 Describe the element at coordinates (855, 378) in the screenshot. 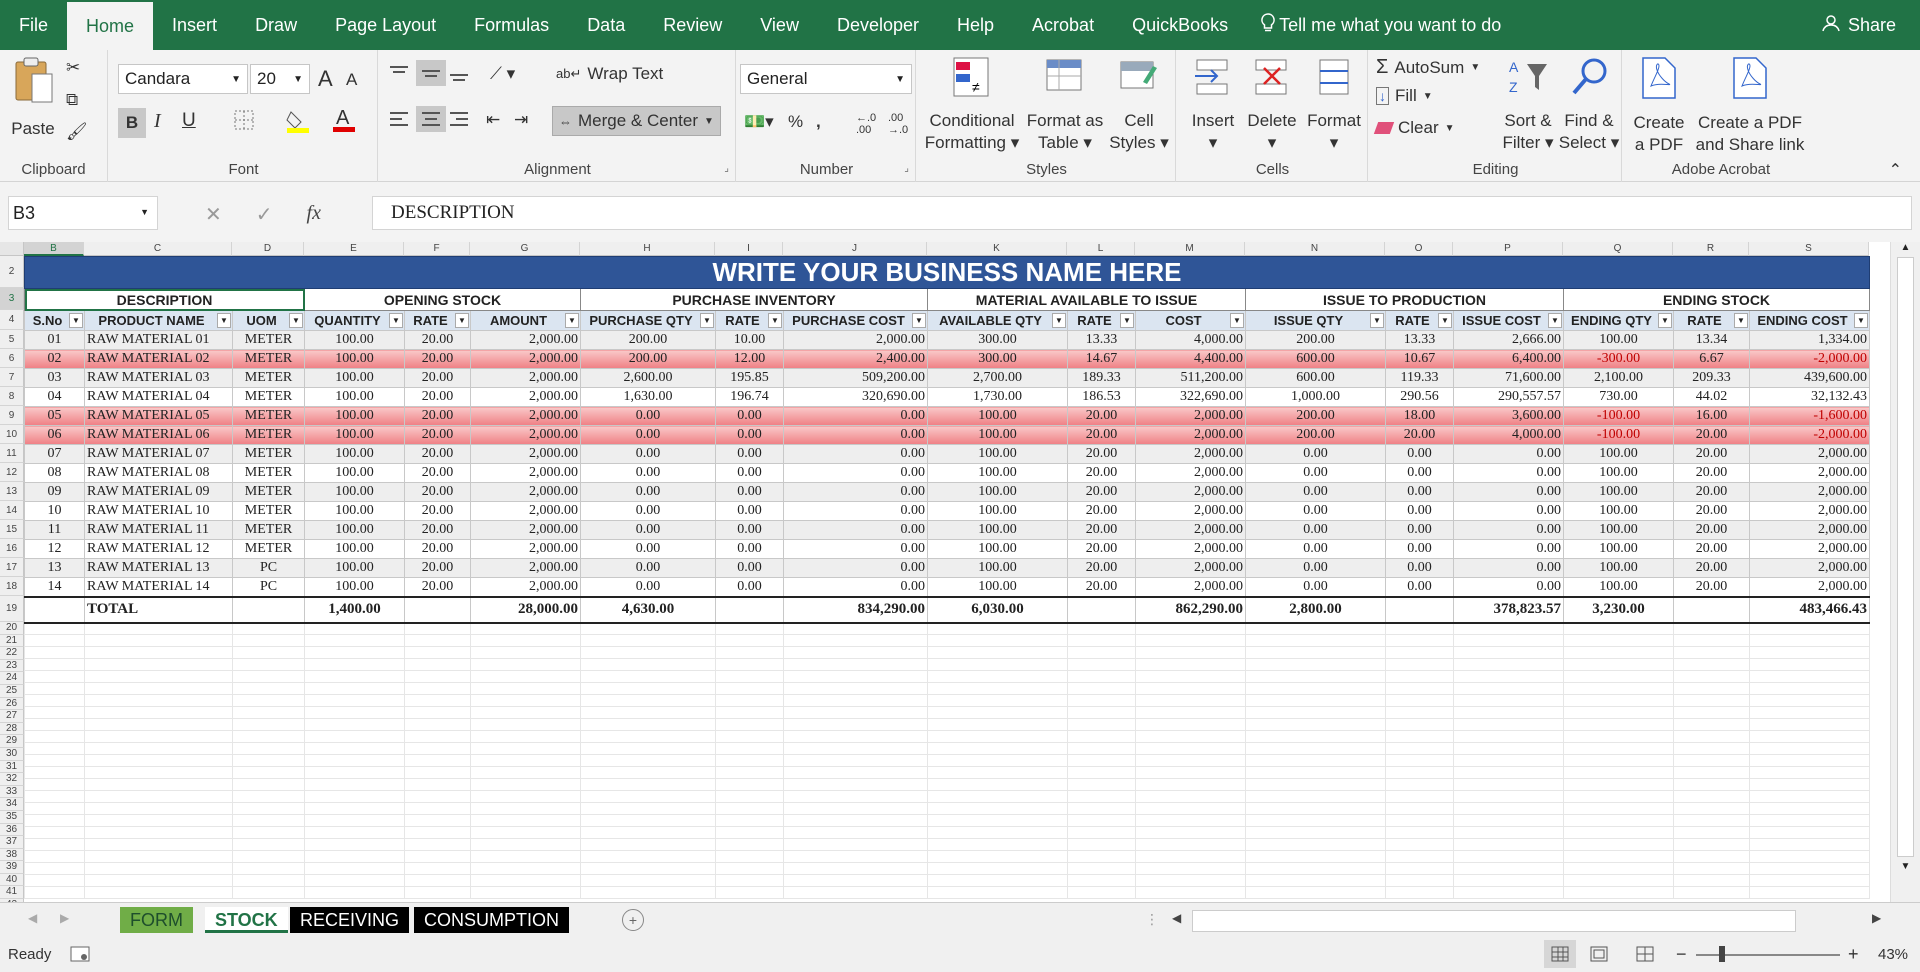

I see `table-cell: 509,200.00` at that location.